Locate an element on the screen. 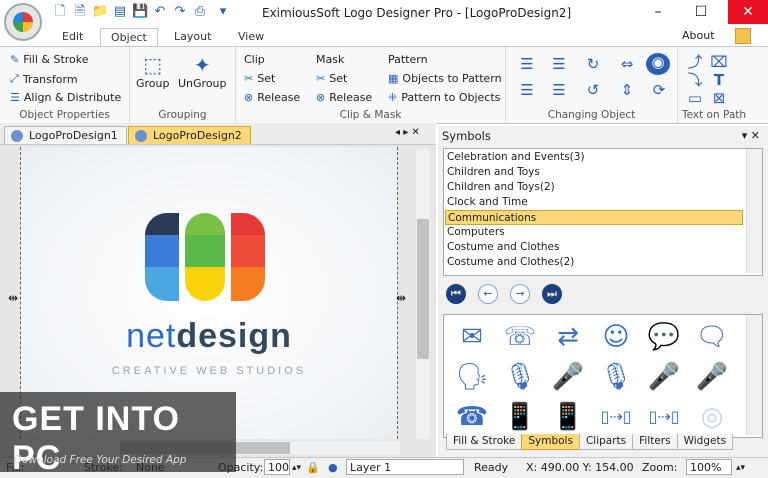  eye-icon: ◉ is located at coordinates (658, 64).